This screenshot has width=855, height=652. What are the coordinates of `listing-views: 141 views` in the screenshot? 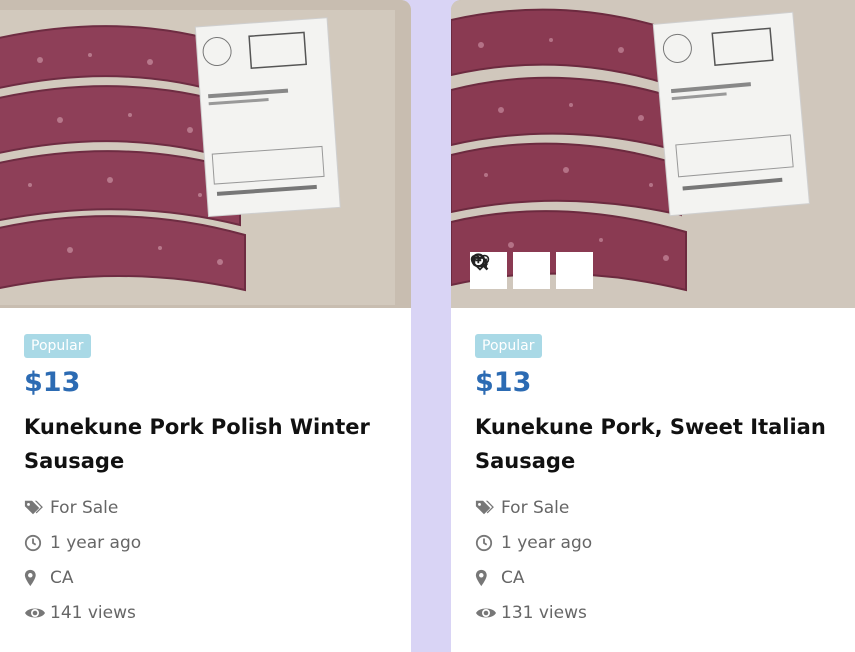 It's located at (207, 612).